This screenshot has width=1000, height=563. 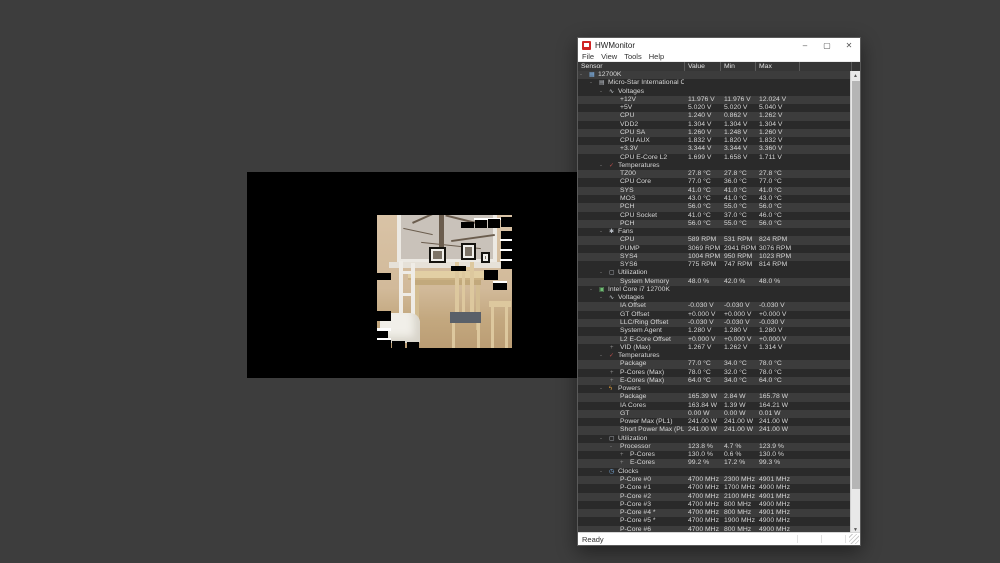 What do you see at coordinates (715, 463) in the screenshot?
I see `table-row: + E-Cores 99.2 % 17.2 % 99.3 %` at bounding box center [715, 463].